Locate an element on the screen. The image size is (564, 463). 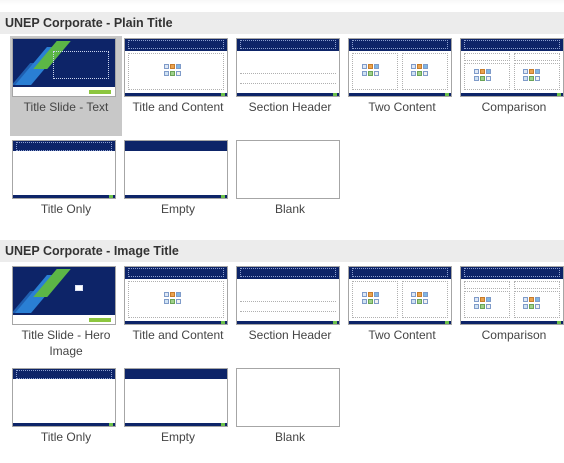
layout-section-plain-title: UNEP Corporate - Plain Title is located at coordinates (282, 23).